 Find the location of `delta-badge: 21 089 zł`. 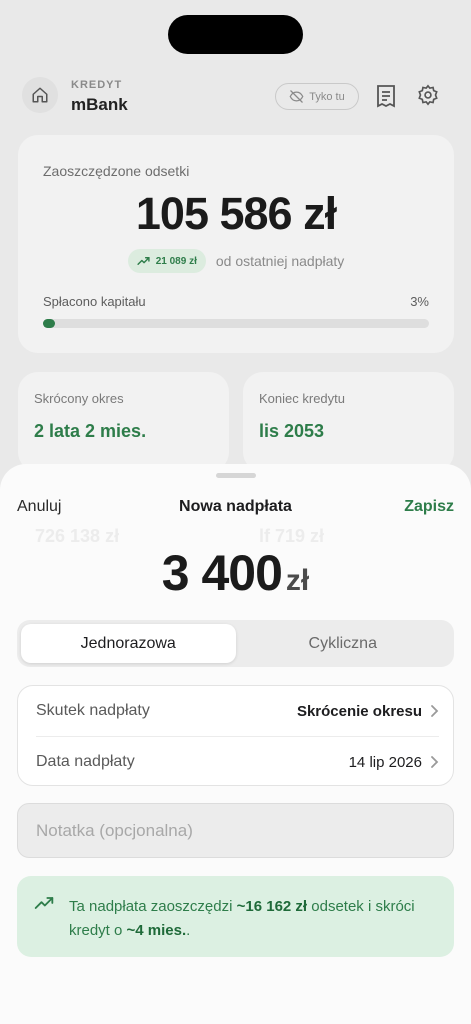

delta-badge: 21 089 zł is located at coordinates (166, 261).